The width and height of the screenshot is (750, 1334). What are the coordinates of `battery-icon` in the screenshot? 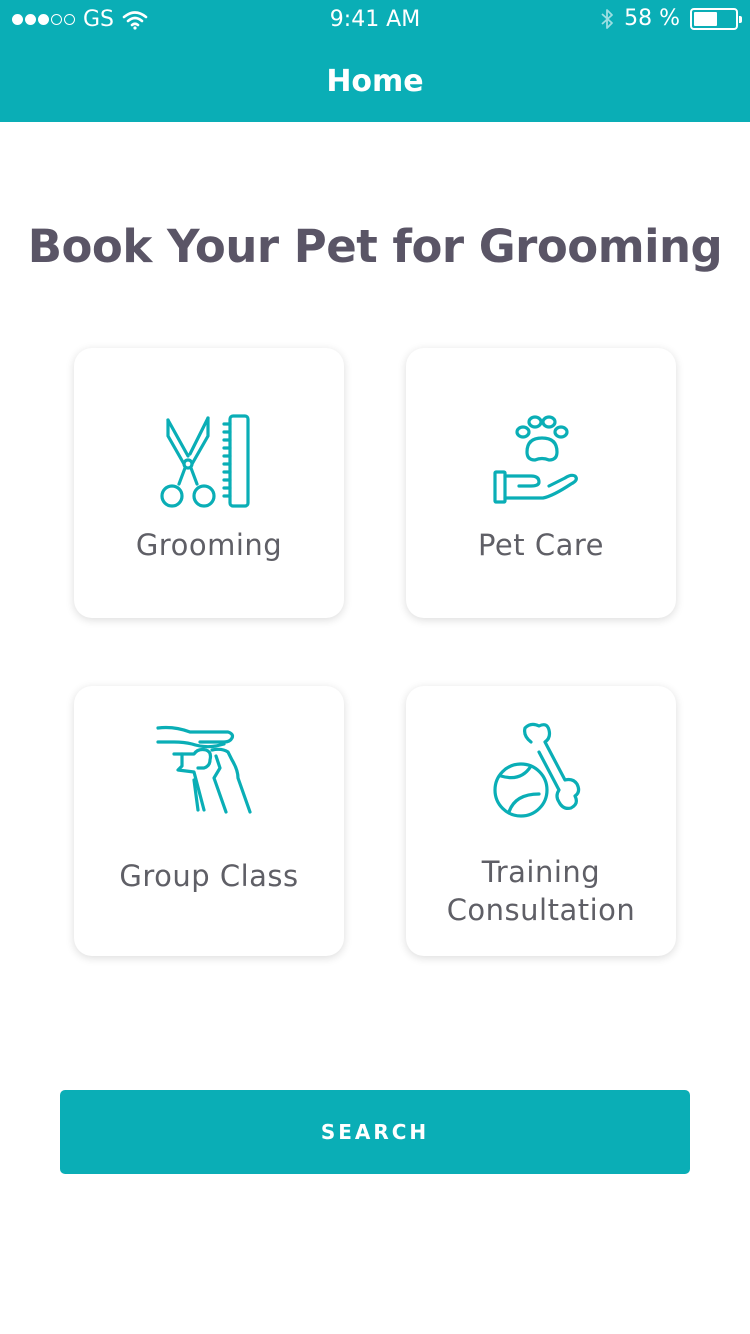 It's located at (716, 18).